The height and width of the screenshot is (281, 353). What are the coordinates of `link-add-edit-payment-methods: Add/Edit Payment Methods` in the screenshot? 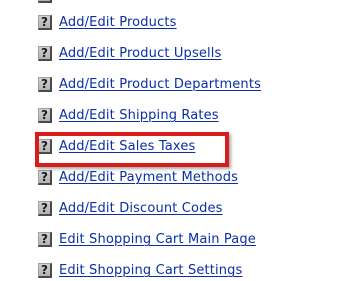 It's located at (148, 178).